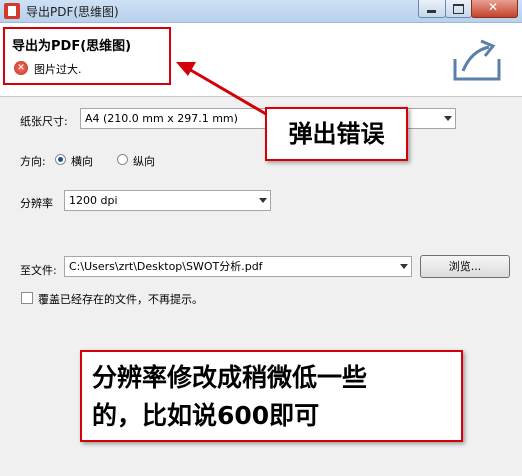 The width and height of the screenshot is (522, 476). I want to click on file-path-input: C:\Users\zrt\Desktop\SWOT分析.pdf, so click(238, 266).